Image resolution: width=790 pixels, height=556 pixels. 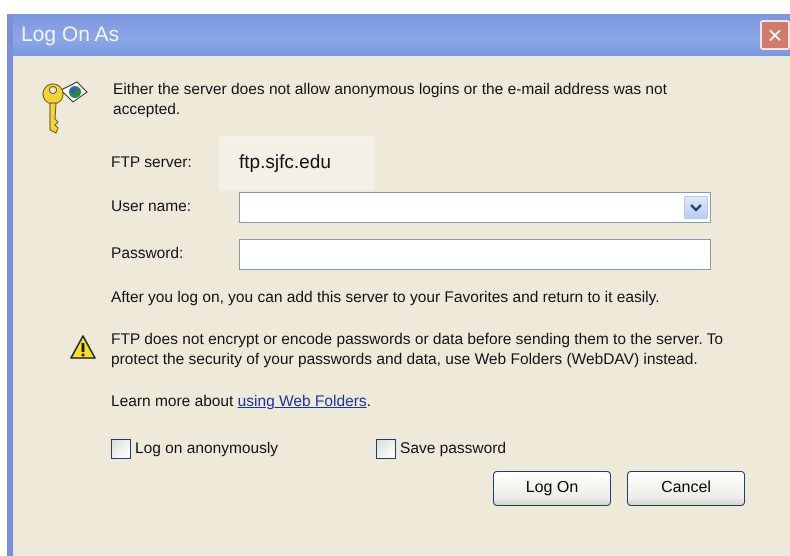 I want to click on error-message: Either the server does not allow anonymous logins or the e-mail address was not accepted., so click(x=390, y=100).